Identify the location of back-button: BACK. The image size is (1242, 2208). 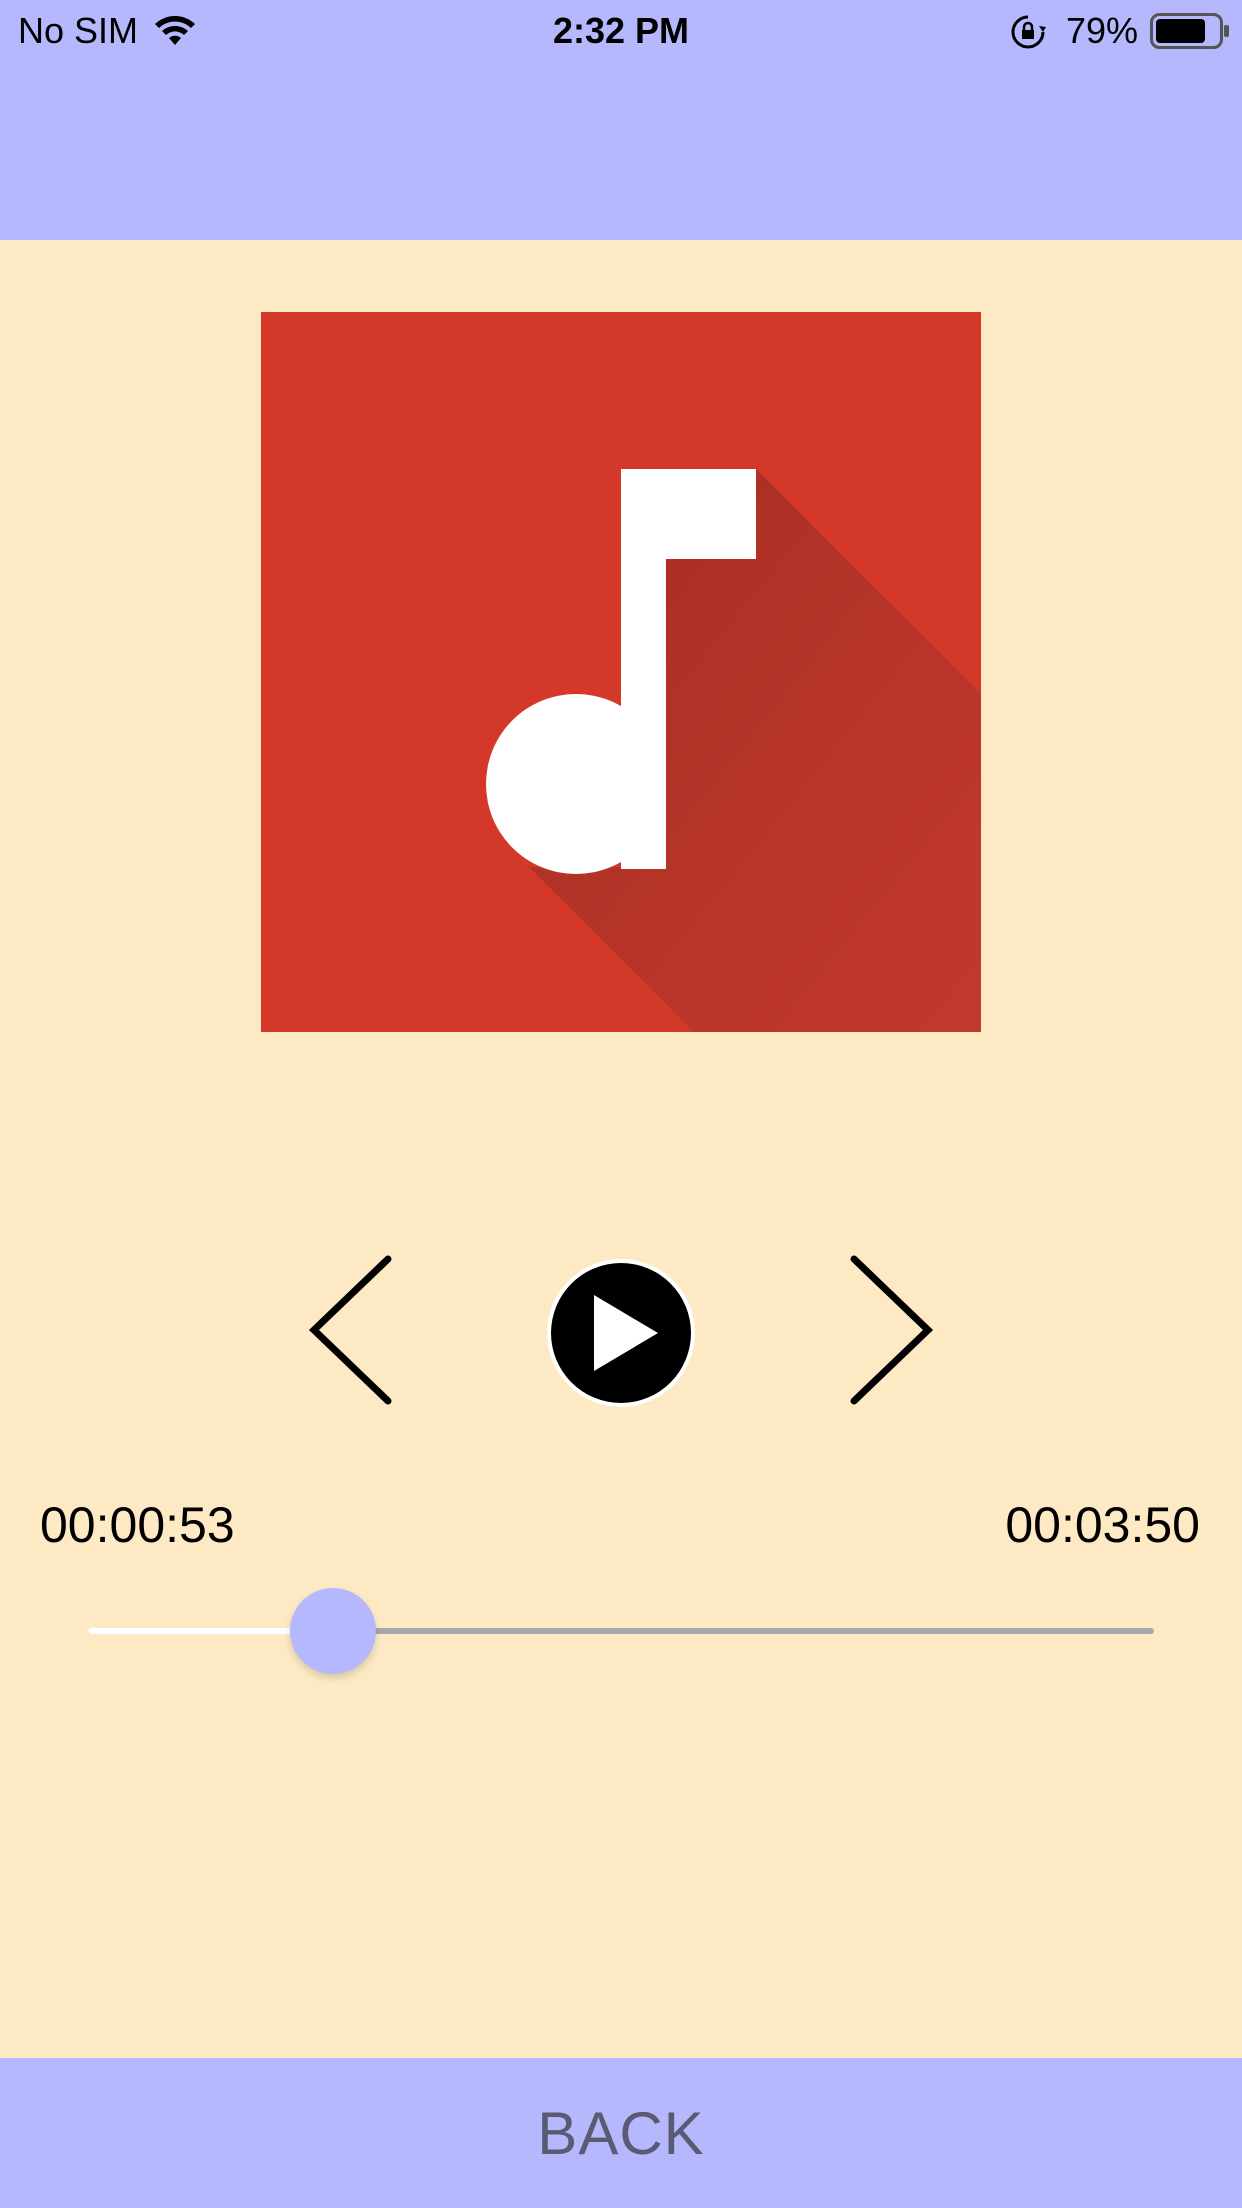
(621, 2133).